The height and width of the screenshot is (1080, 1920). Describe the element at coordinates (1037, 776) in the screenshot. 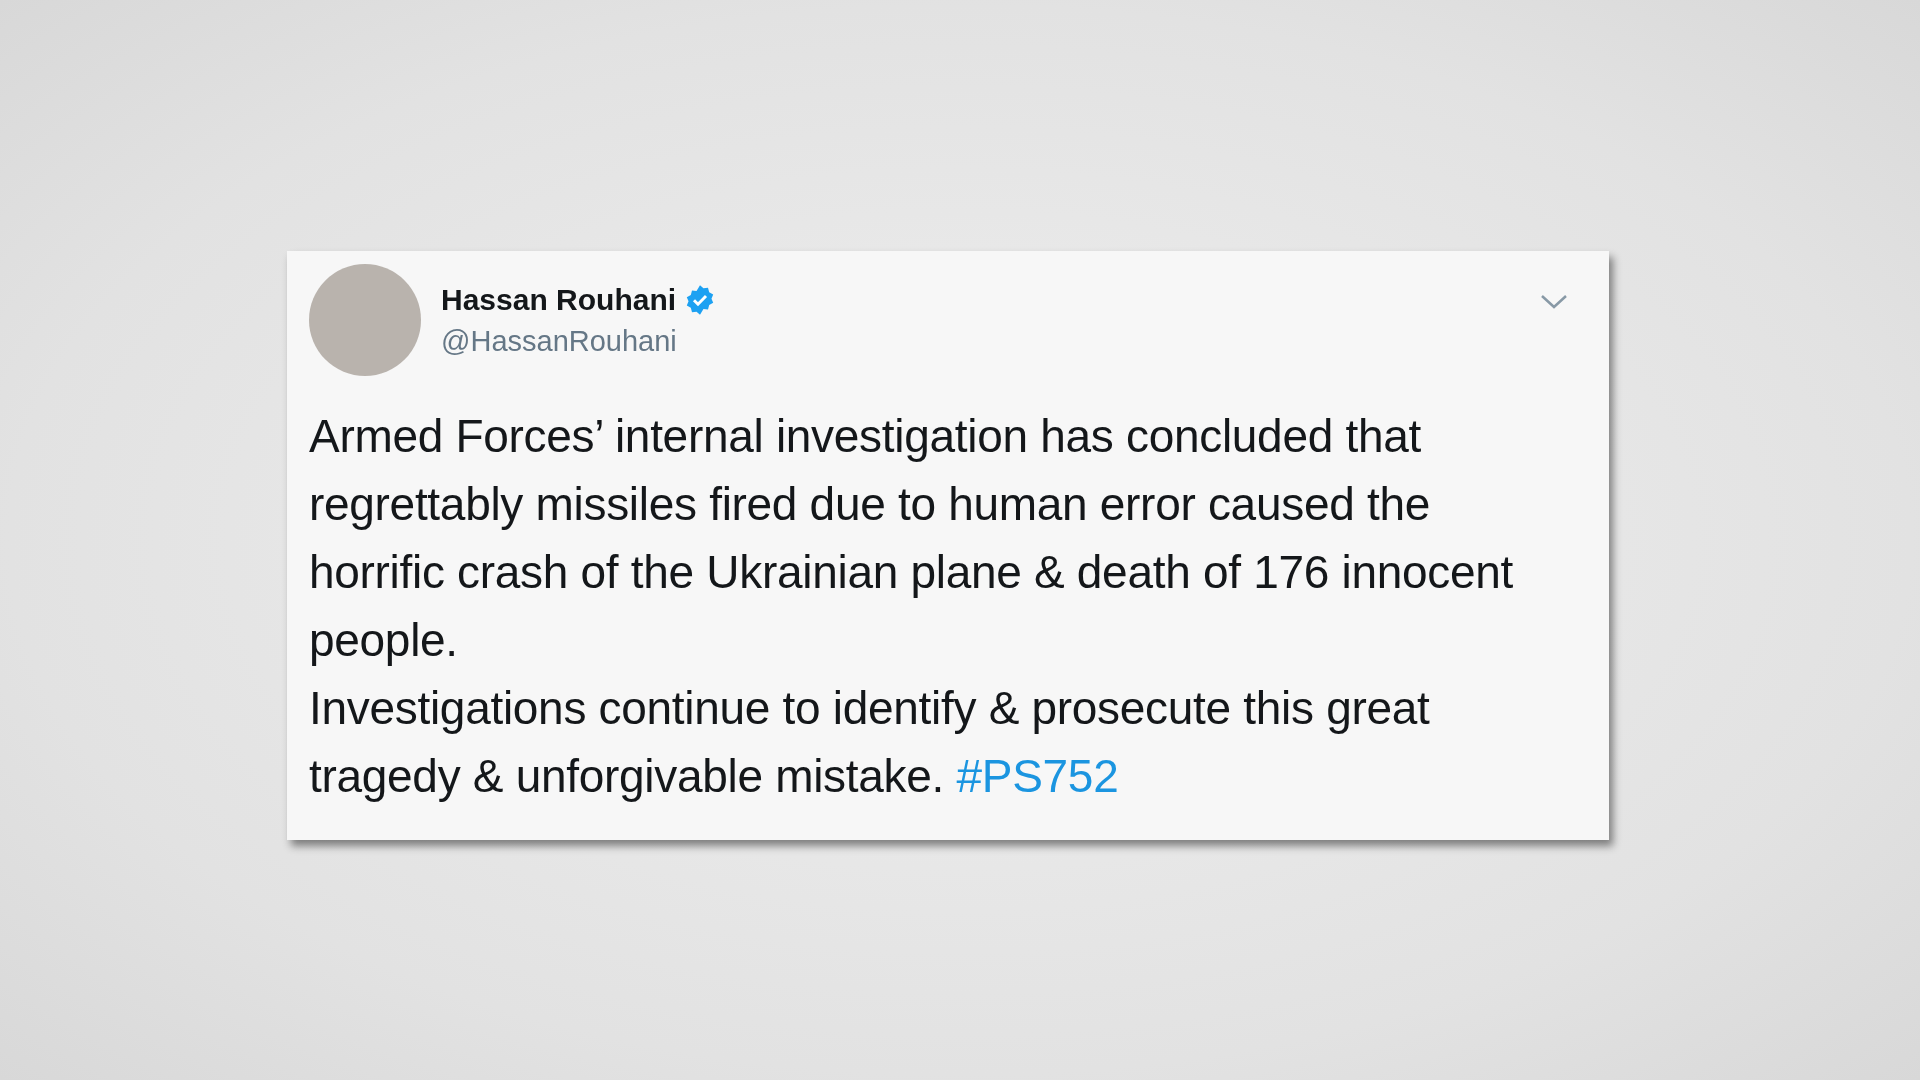

I see `hashtag-link: #PS752` at that location.